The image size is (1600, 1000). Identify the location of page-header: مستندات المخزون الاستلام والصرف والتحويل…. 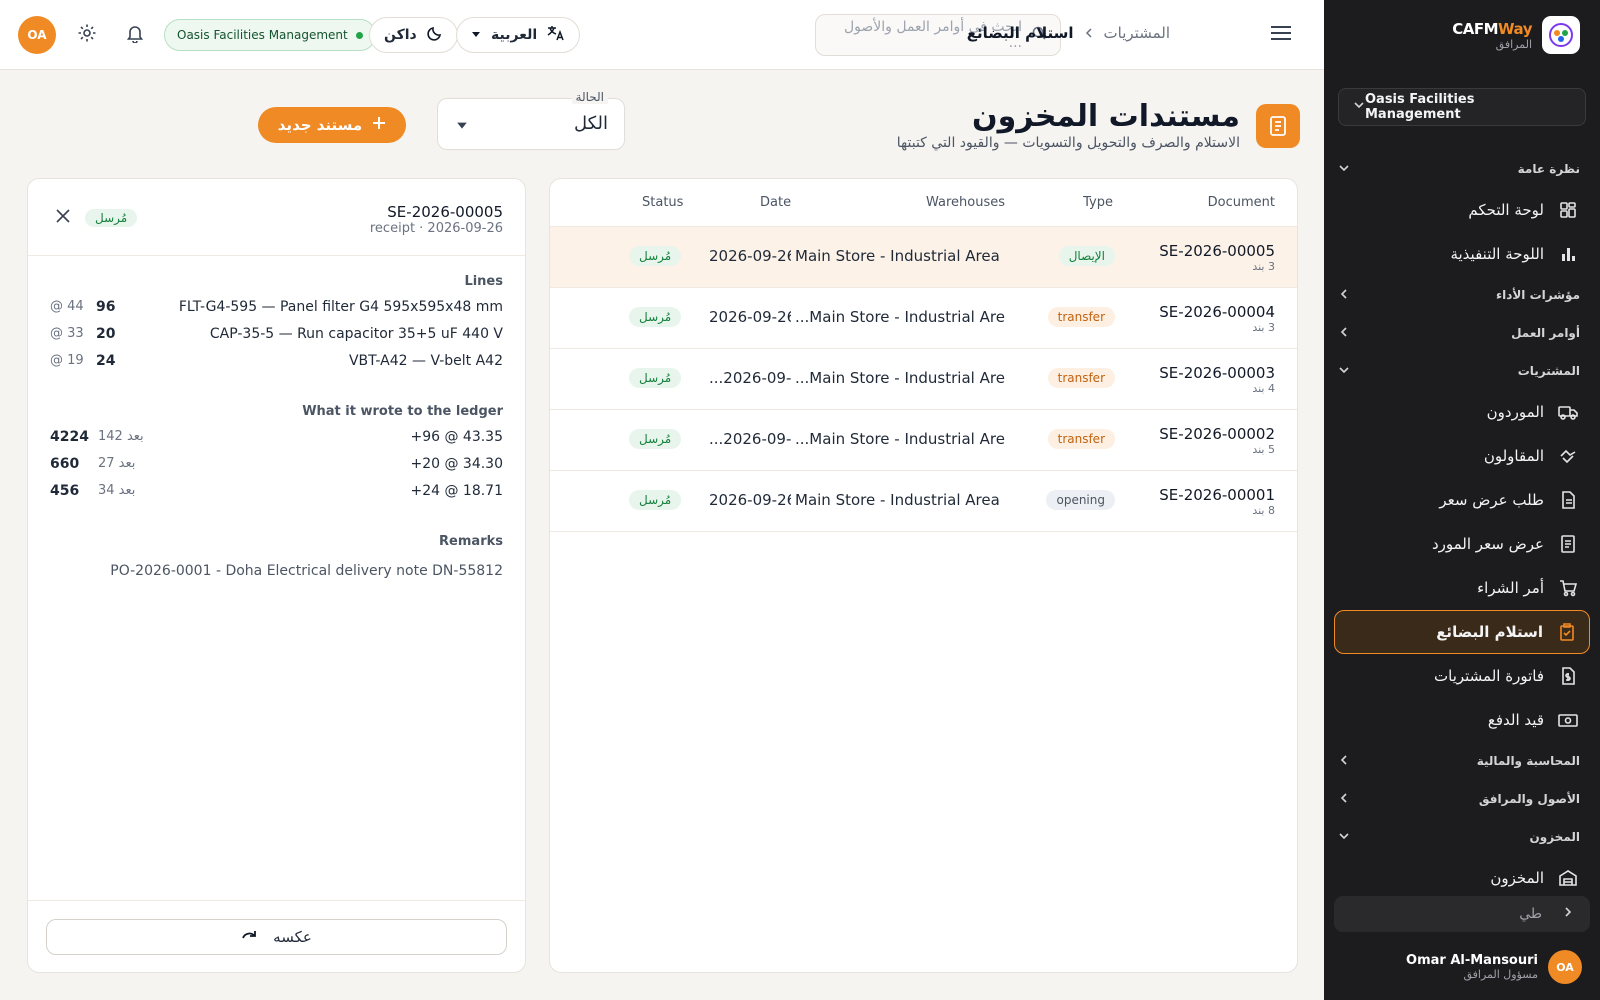
(1098, 125).